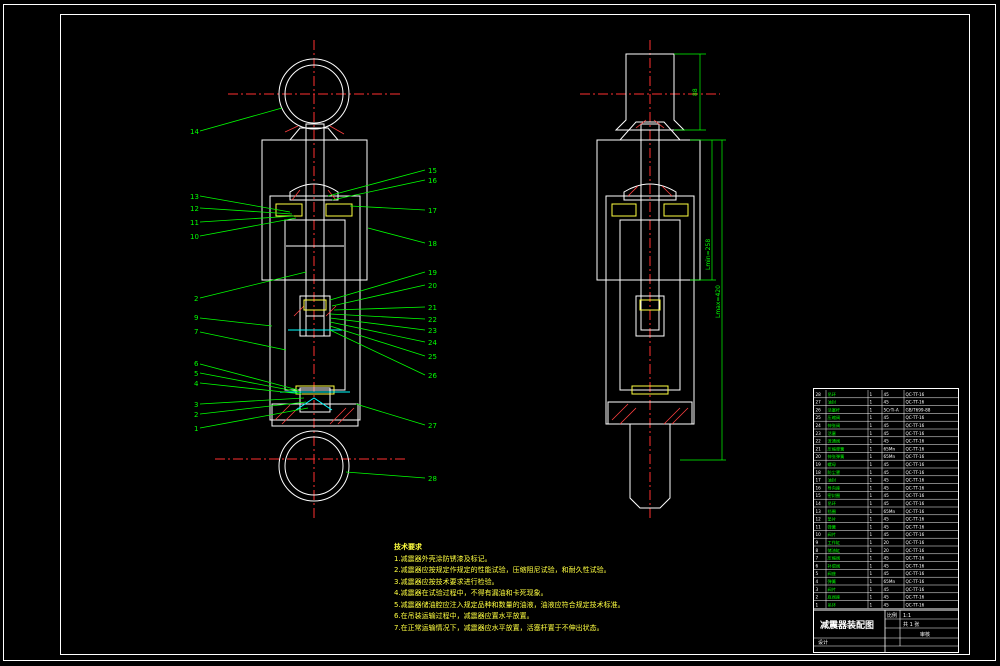 The height and width of the screenshot is (666, 1000). I want to click on bom-cell: 伸张阀, so click(834, 425).